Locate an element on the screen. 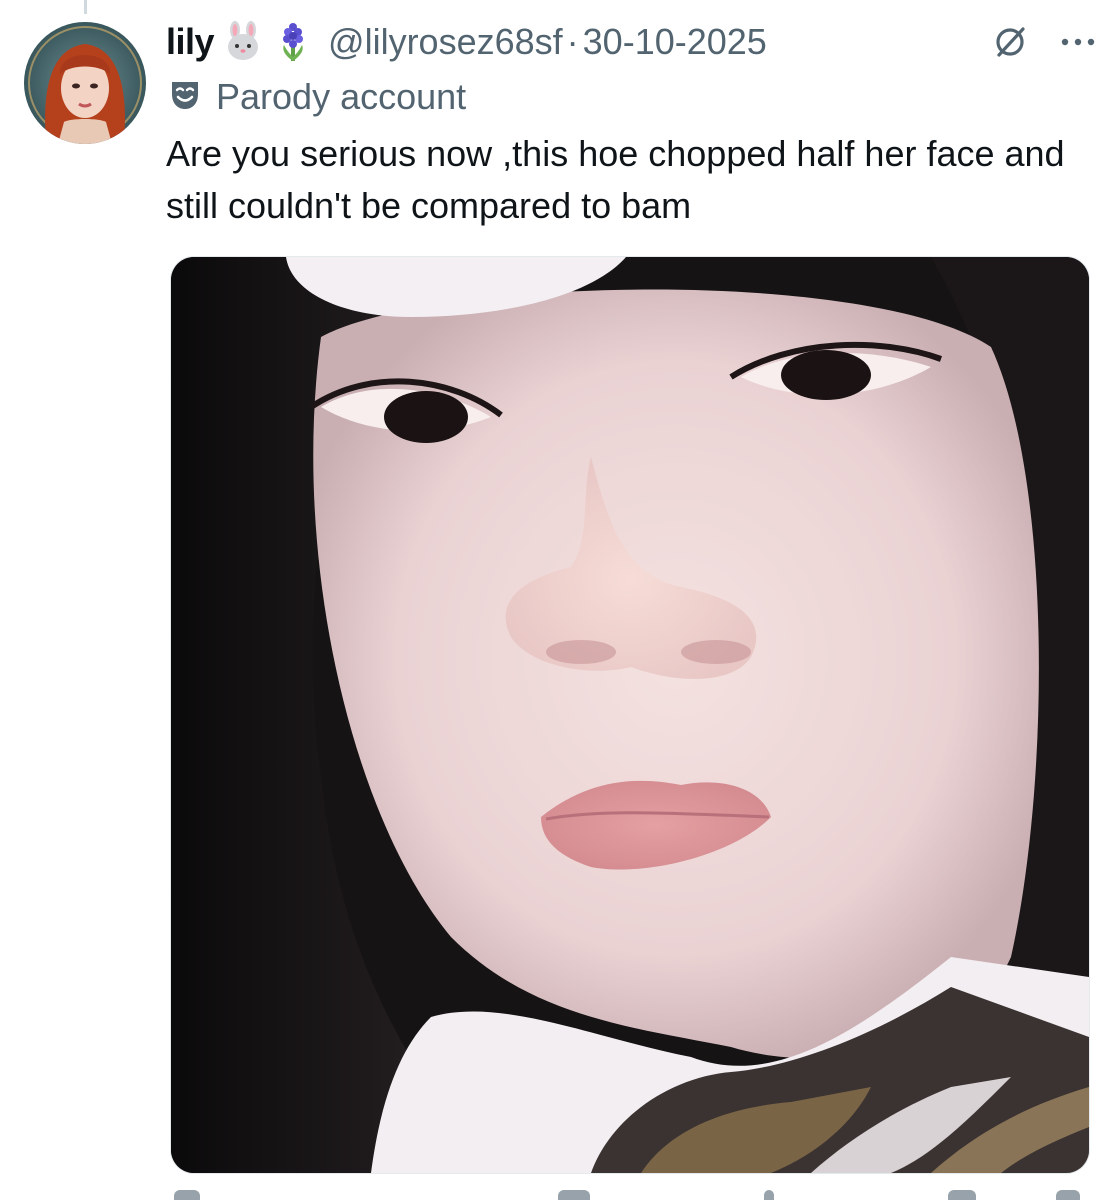 The height and width of the screenshot is (1200, 1112). rabbit-face-emoji-icon is located at coordinates (243, 42).